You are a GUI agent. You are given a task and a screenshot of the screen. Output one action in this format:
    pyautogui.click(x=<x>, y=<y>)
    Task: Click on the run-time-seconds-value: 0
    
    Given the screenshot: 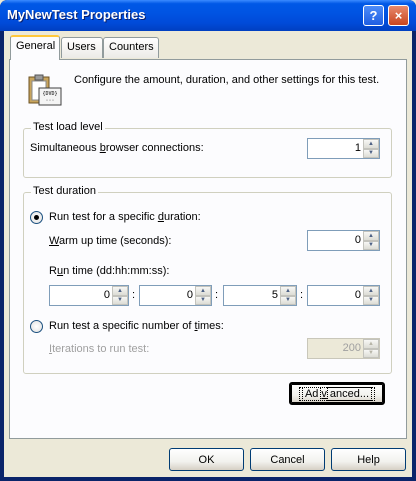 What is the action you would take?
    pyautogui.click(x=358, y=295)
    